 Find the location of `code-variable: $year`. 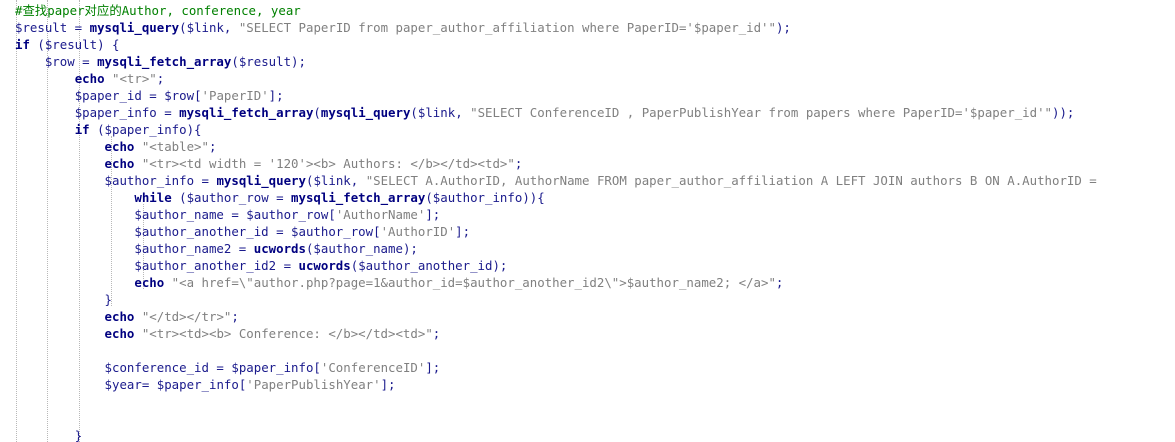

code-variable: $year is located at coordinates (123, 384).